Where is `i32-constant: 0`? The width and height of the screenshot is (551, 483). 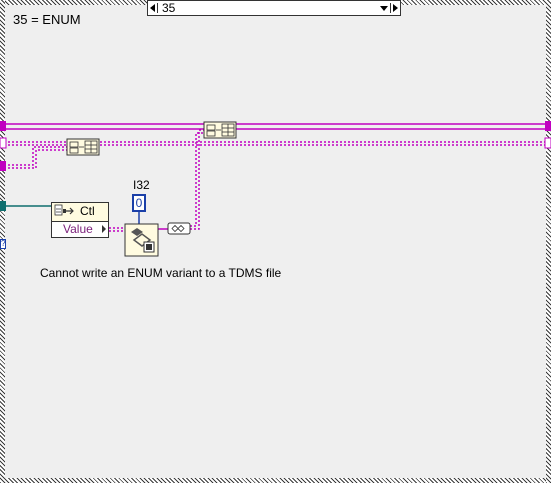
i32-constant: 0 is located at coordinates (139, 203).